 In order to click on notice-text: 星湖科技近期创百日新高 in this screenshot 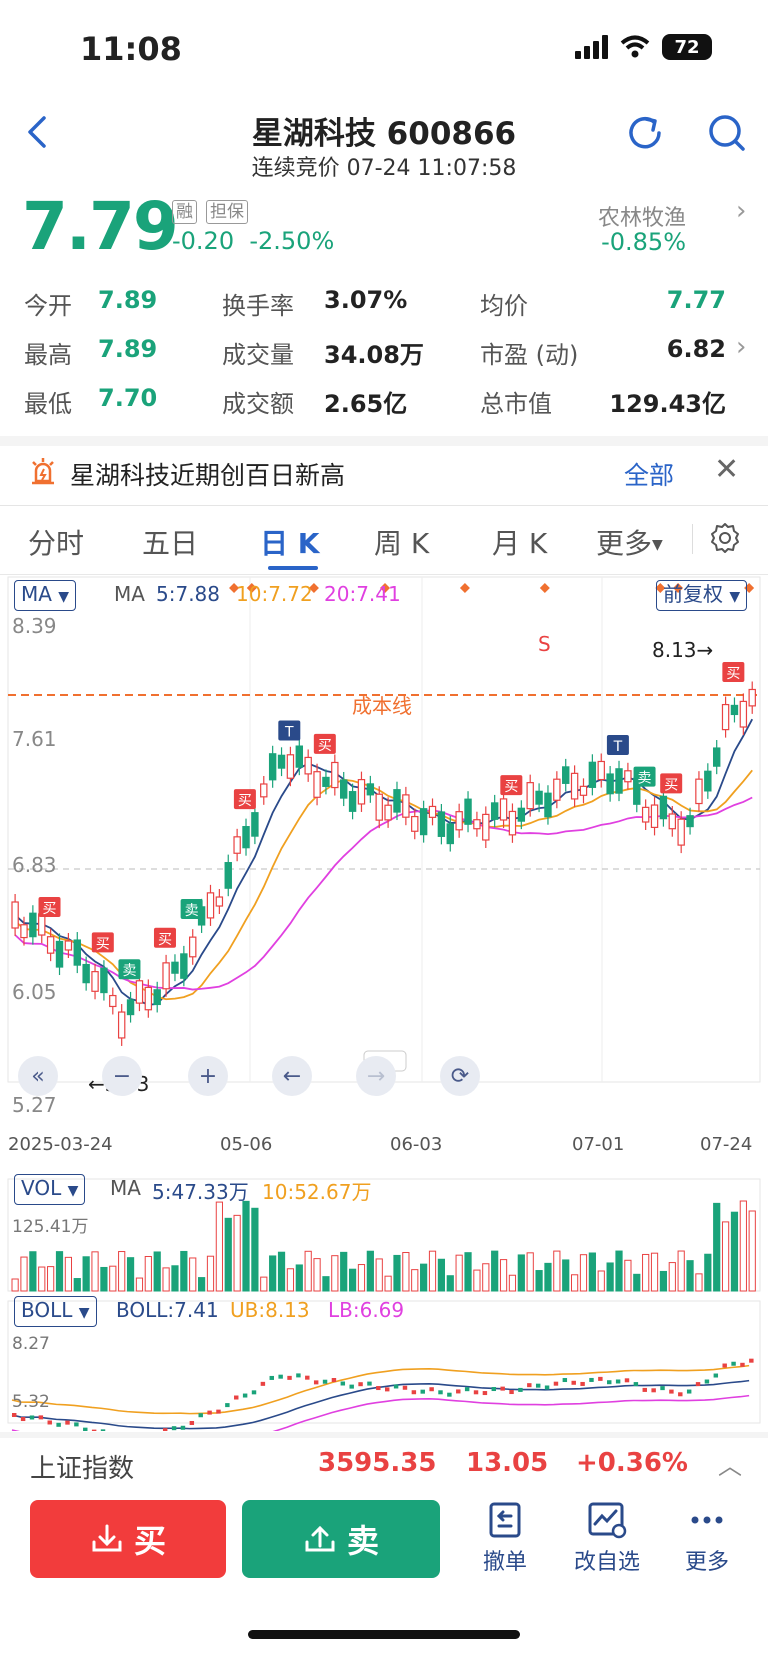, I will do `click(207, 474)`.